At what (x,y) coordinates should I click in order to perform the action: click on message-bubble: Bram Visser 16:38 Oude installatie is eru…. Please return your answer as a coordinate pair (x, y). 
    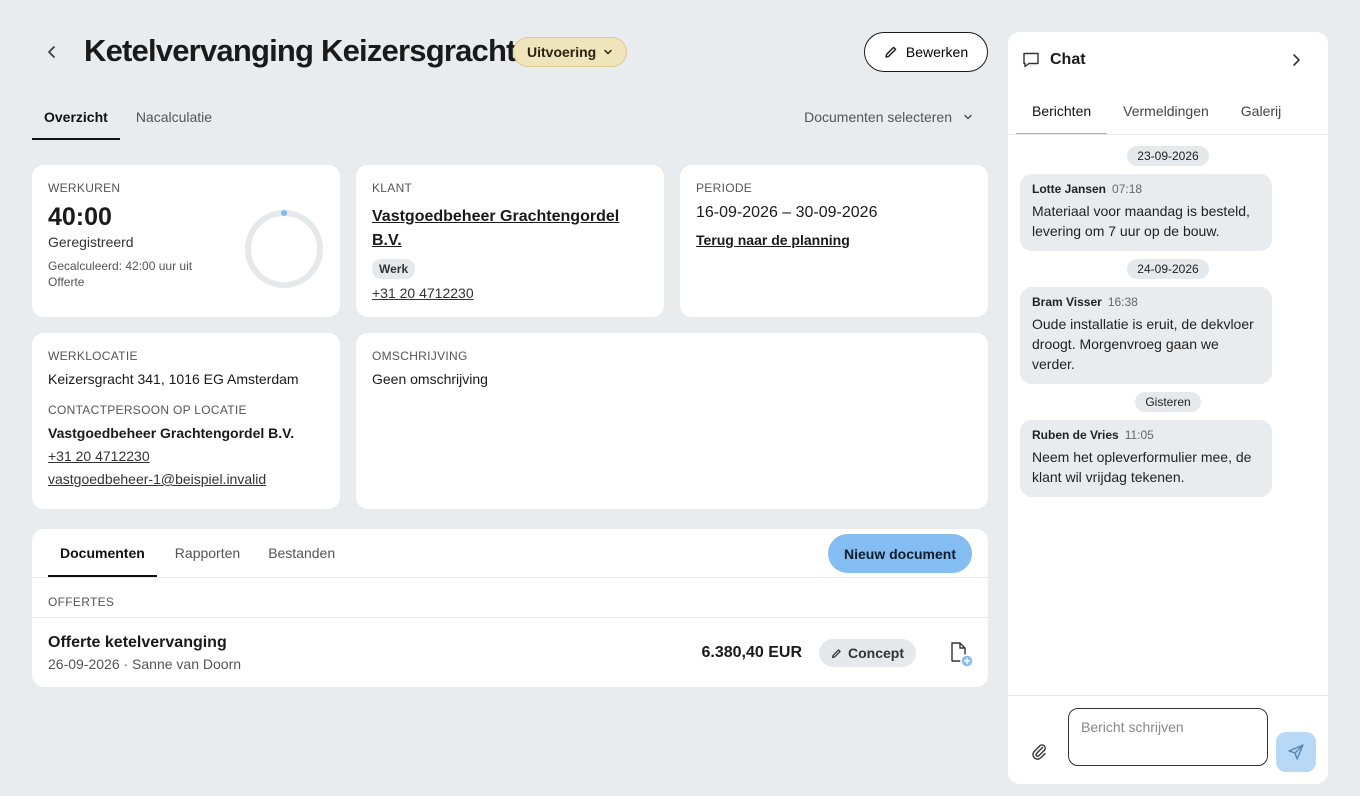
    Looking at the image, I should click on (1146, 335).